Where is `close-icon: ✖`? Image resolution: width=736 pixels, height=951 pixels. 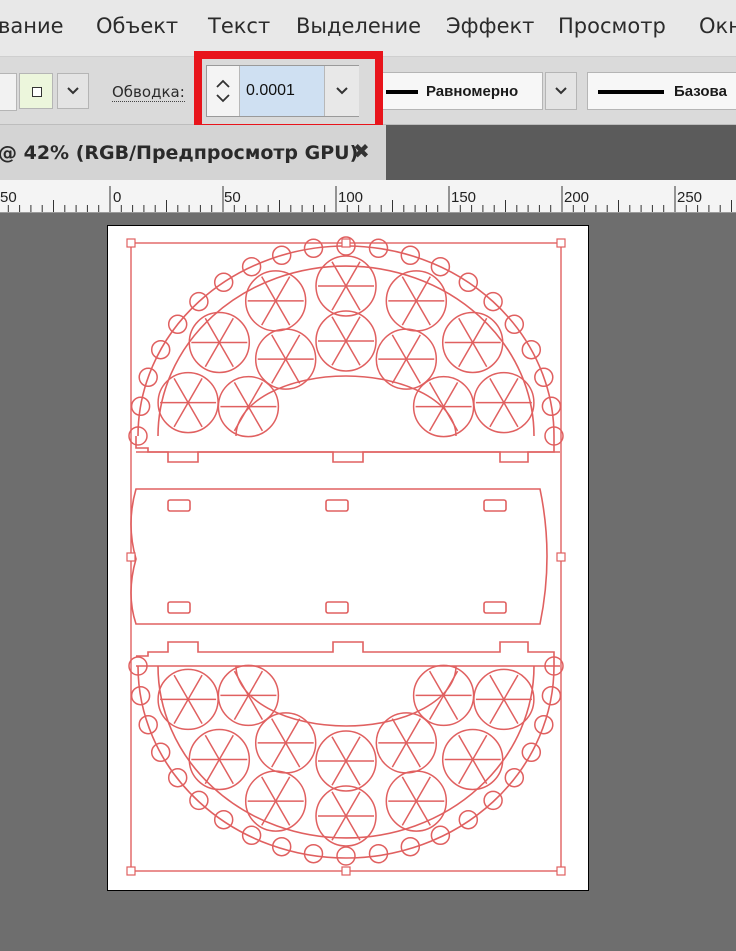
close-icon: ✖ is located at coordinates (361, 151).